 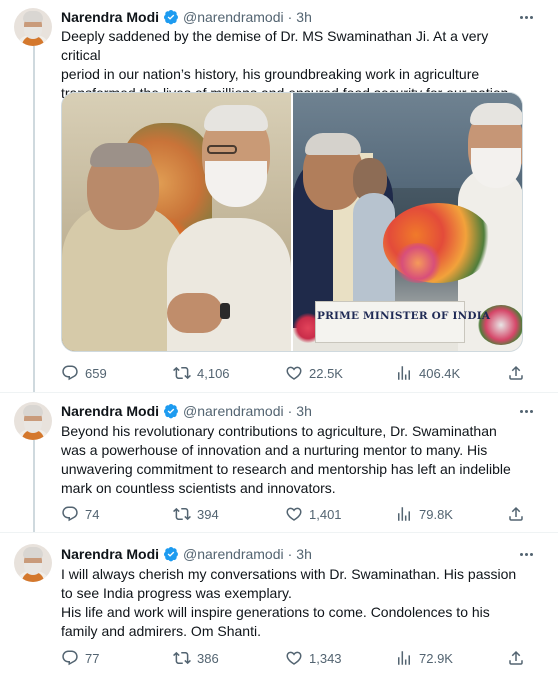 I want to click on views-button: 79.8K, so click(x=424, y=514).